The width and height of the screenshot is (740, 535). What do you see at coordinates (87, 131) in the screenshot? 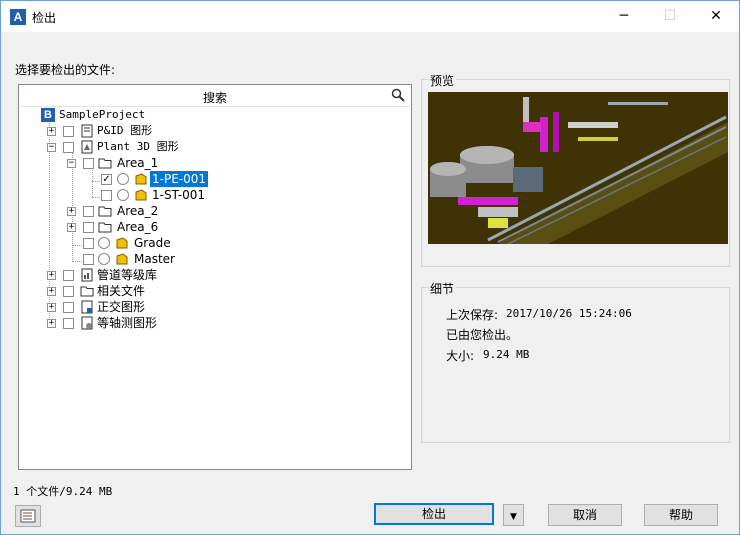
I see `pid-drawing-icon` at bounding box center [87, 131].